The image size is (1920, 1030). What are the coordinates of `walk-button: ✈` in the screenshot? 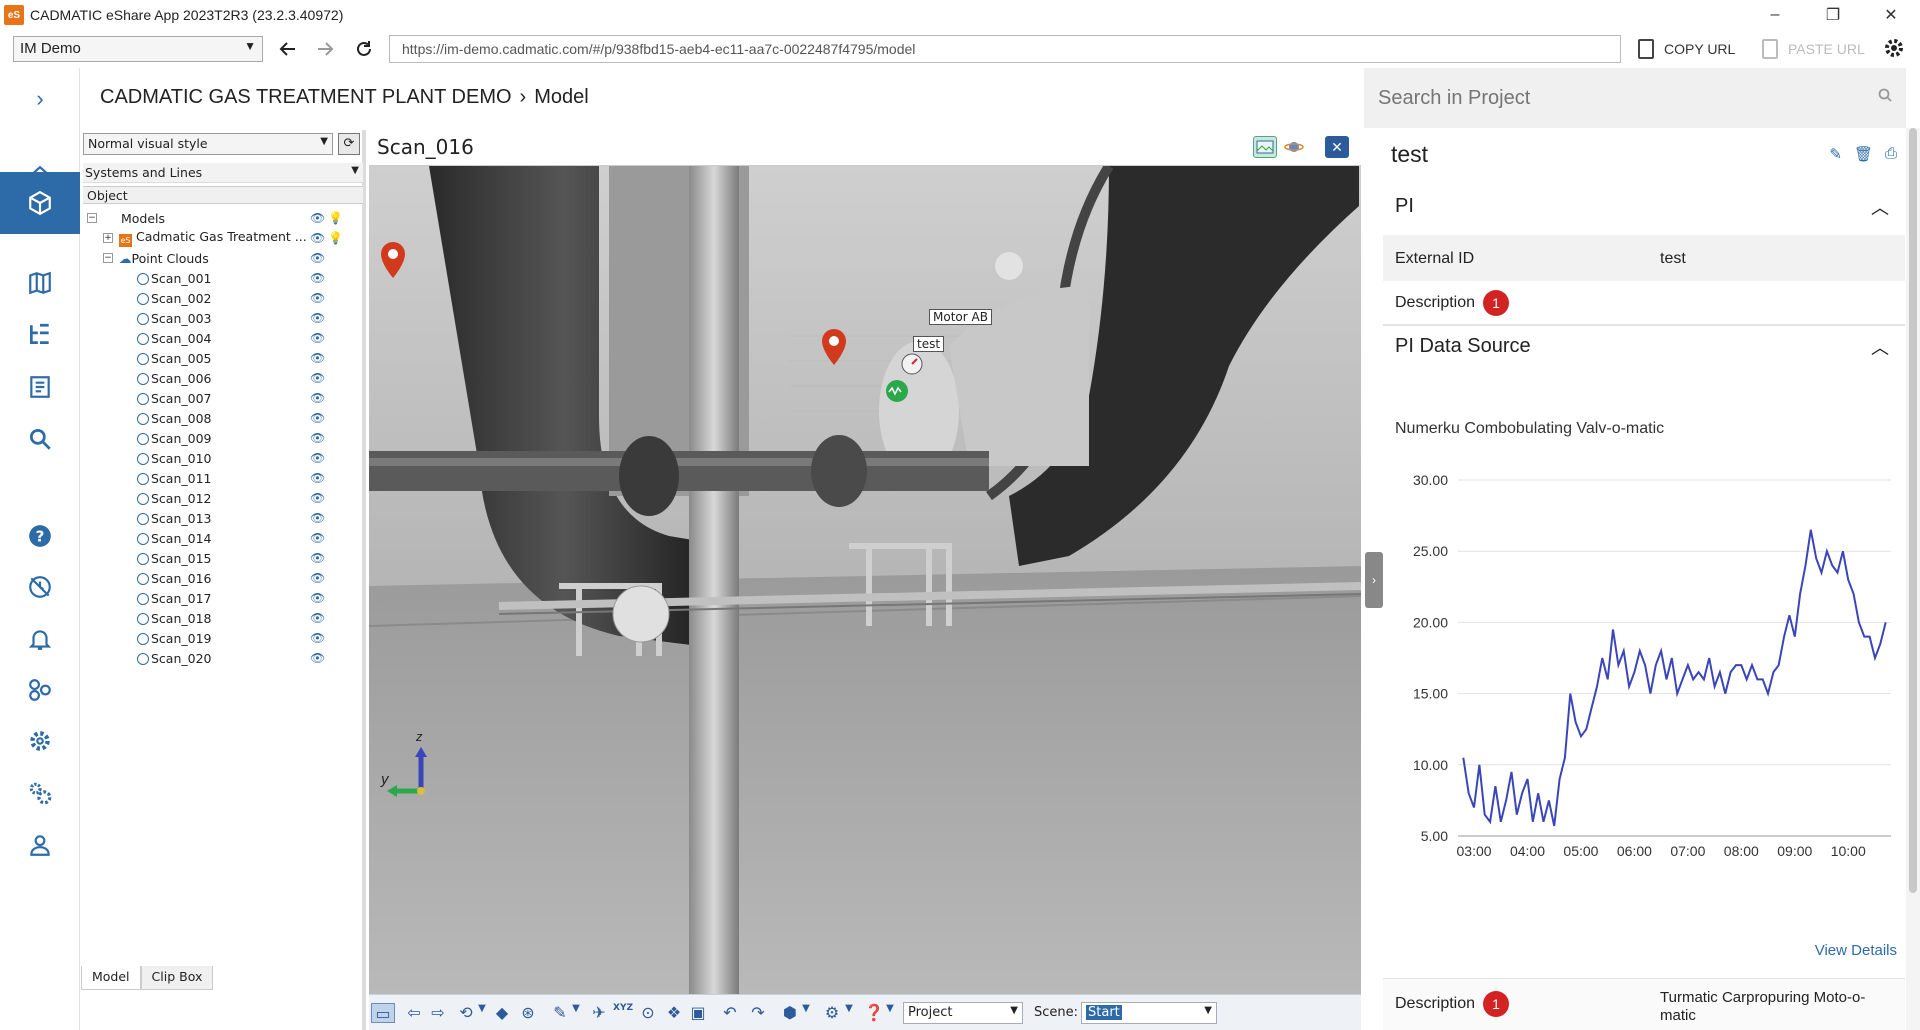 It's located at (599, 1013).